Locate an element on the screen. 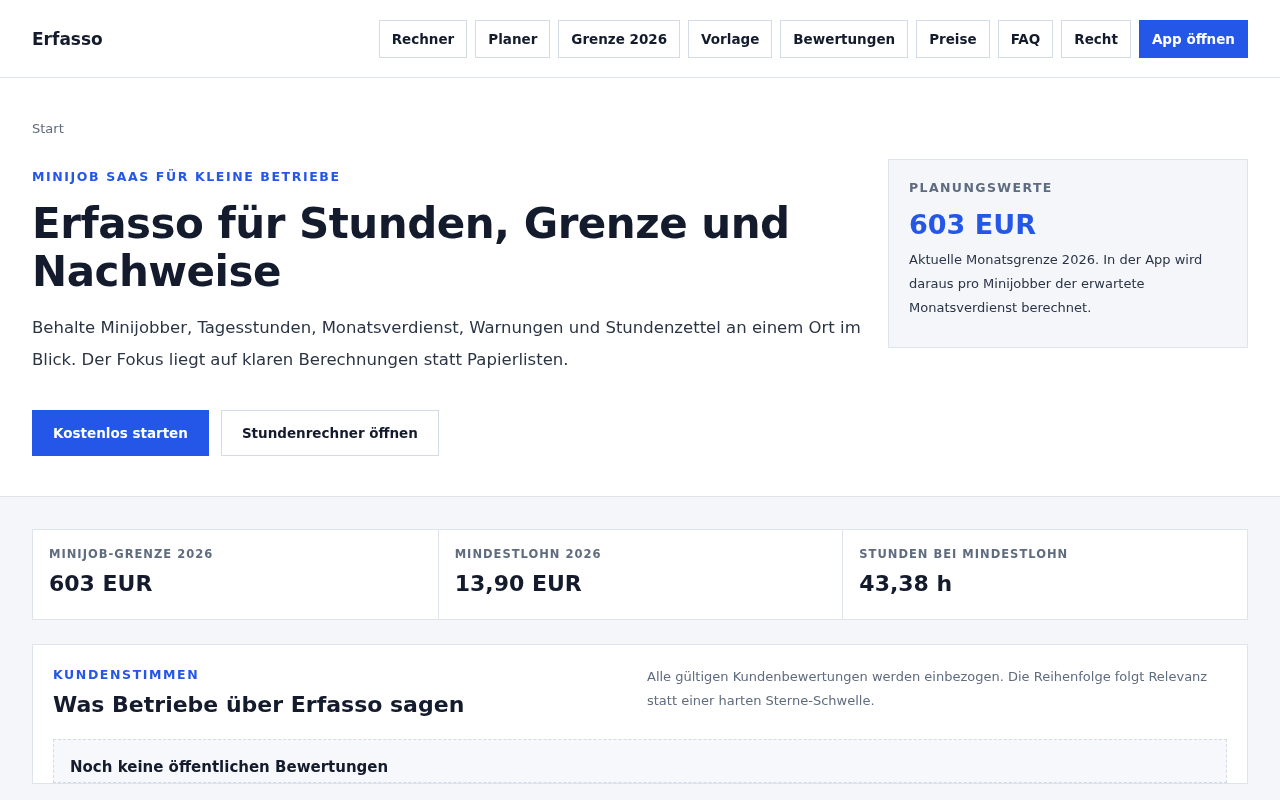 This screenshot has width=1280, height=800. start-button: Kostenlos starten is located at coordinates (120, 433).